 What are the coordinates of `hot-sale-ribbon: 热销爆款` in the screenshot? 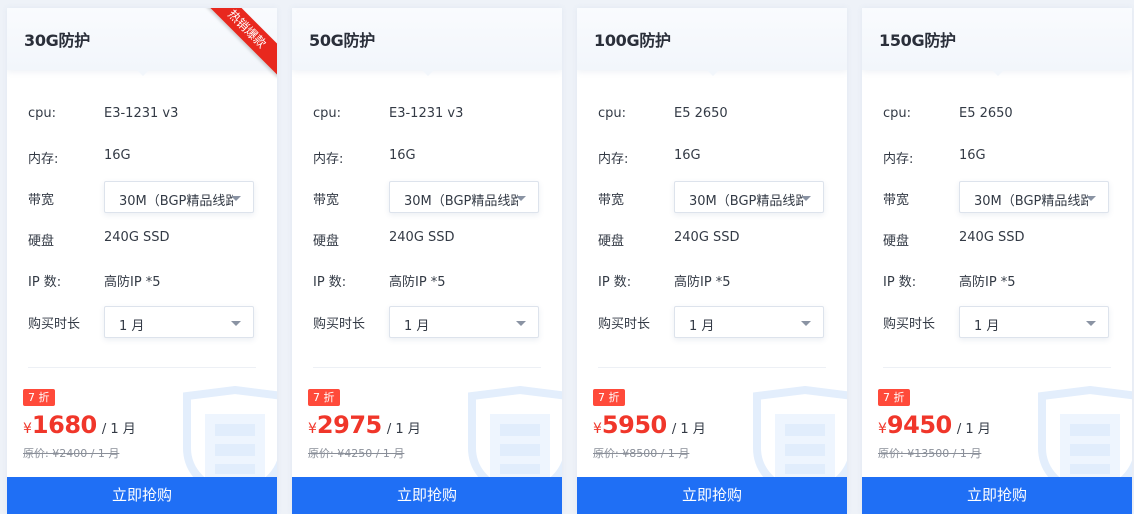 It's located at (238, 42).